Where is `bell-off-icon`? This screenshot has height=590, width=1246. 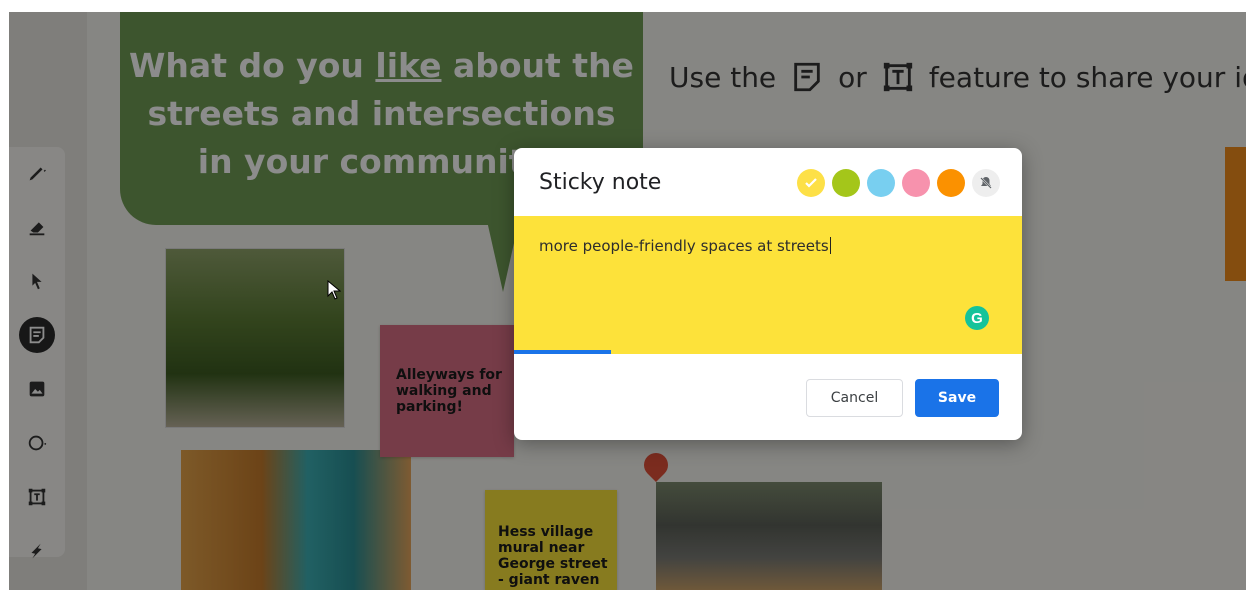
bell-off-icon is located at coordinates (986, 183).